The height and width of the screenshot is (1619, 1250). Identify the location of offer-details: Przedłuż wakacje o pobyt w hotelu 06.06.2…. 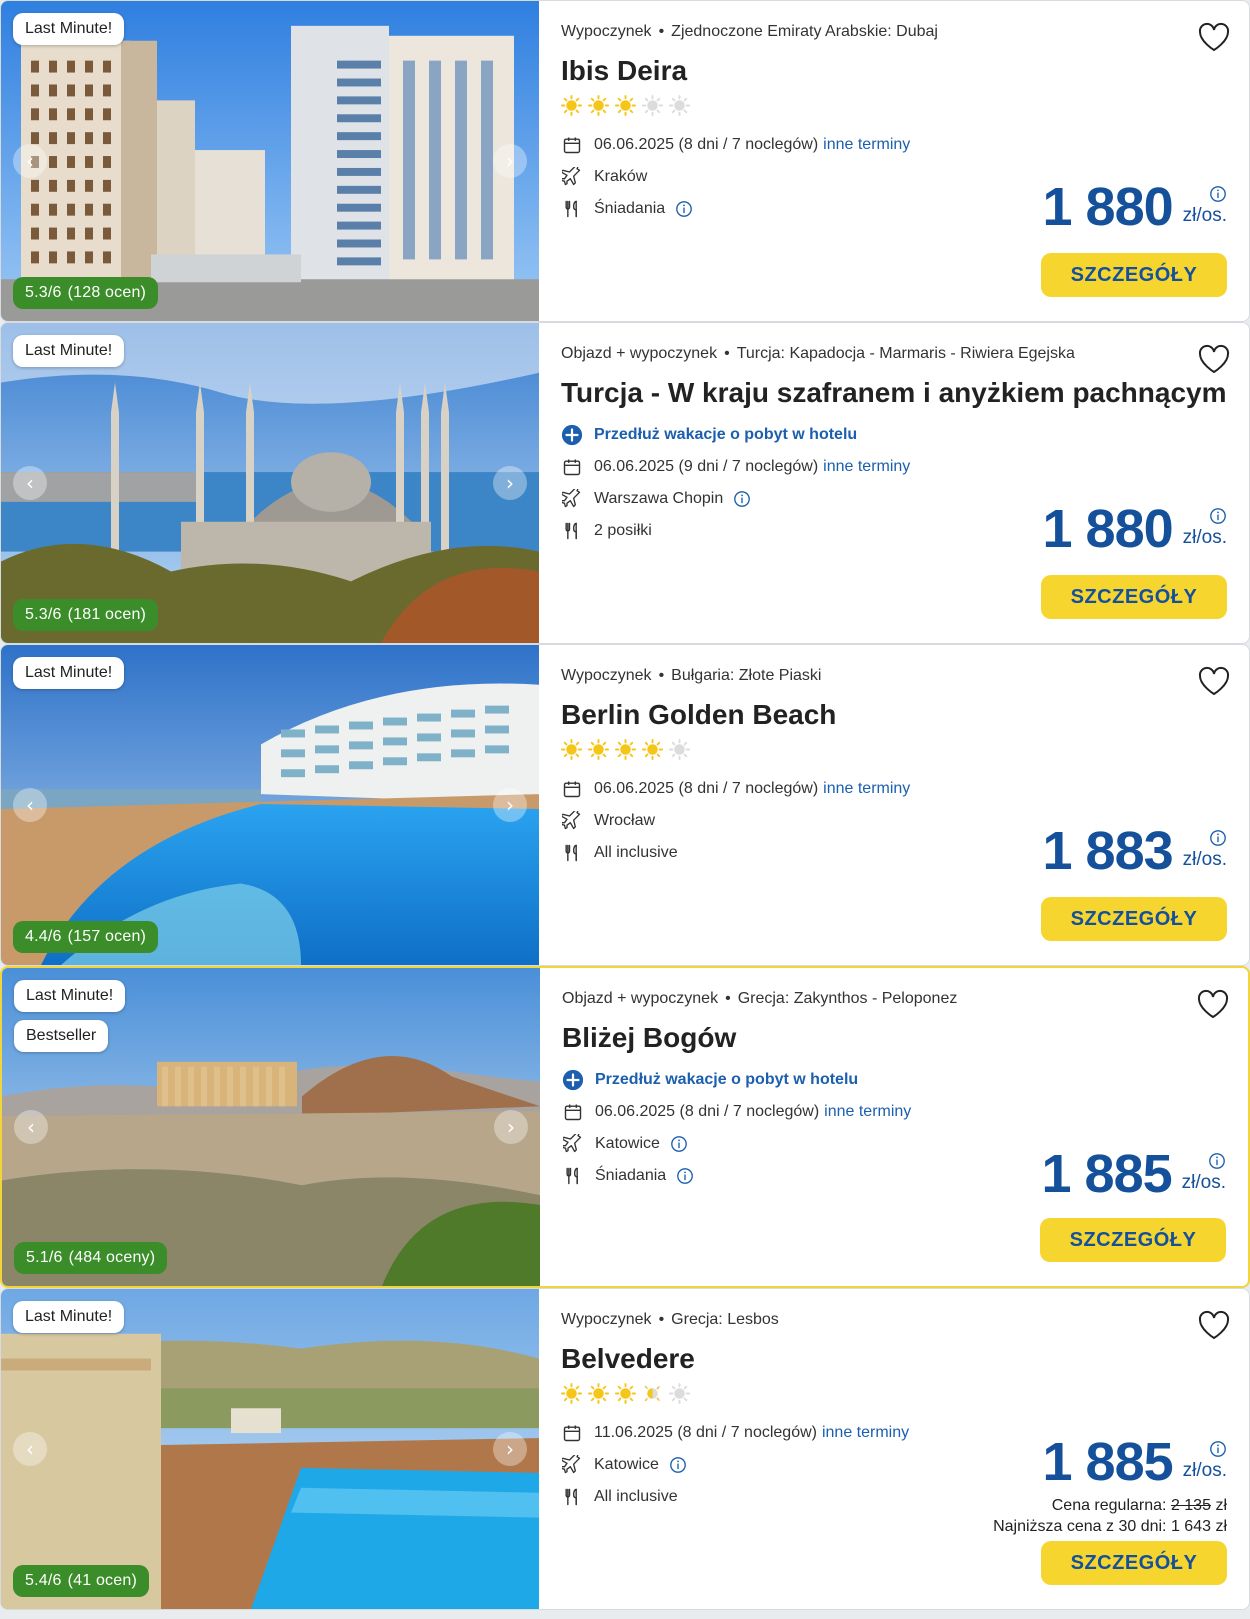
(735, 483).